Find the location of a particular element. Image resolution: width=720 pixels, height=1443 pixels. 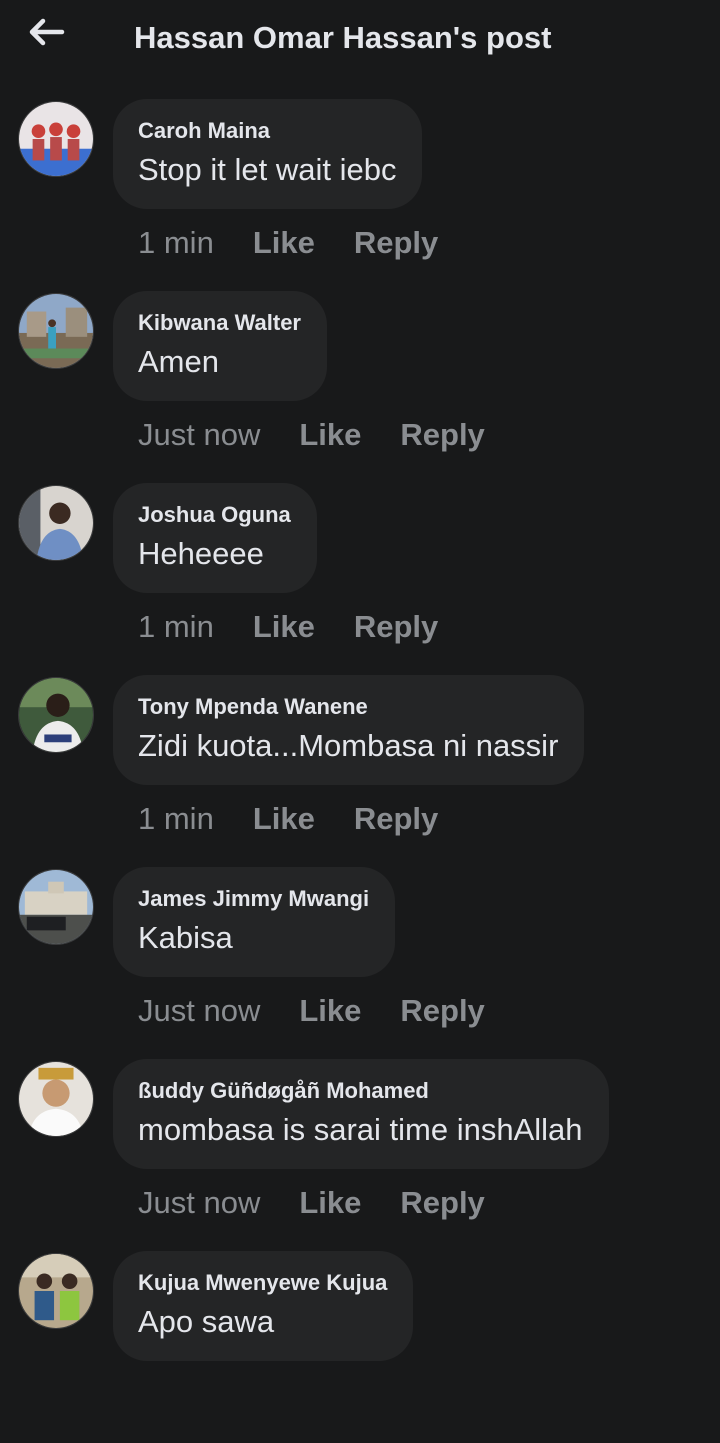

comment-text: Apo sawa is located at coordinates (206, 1321).